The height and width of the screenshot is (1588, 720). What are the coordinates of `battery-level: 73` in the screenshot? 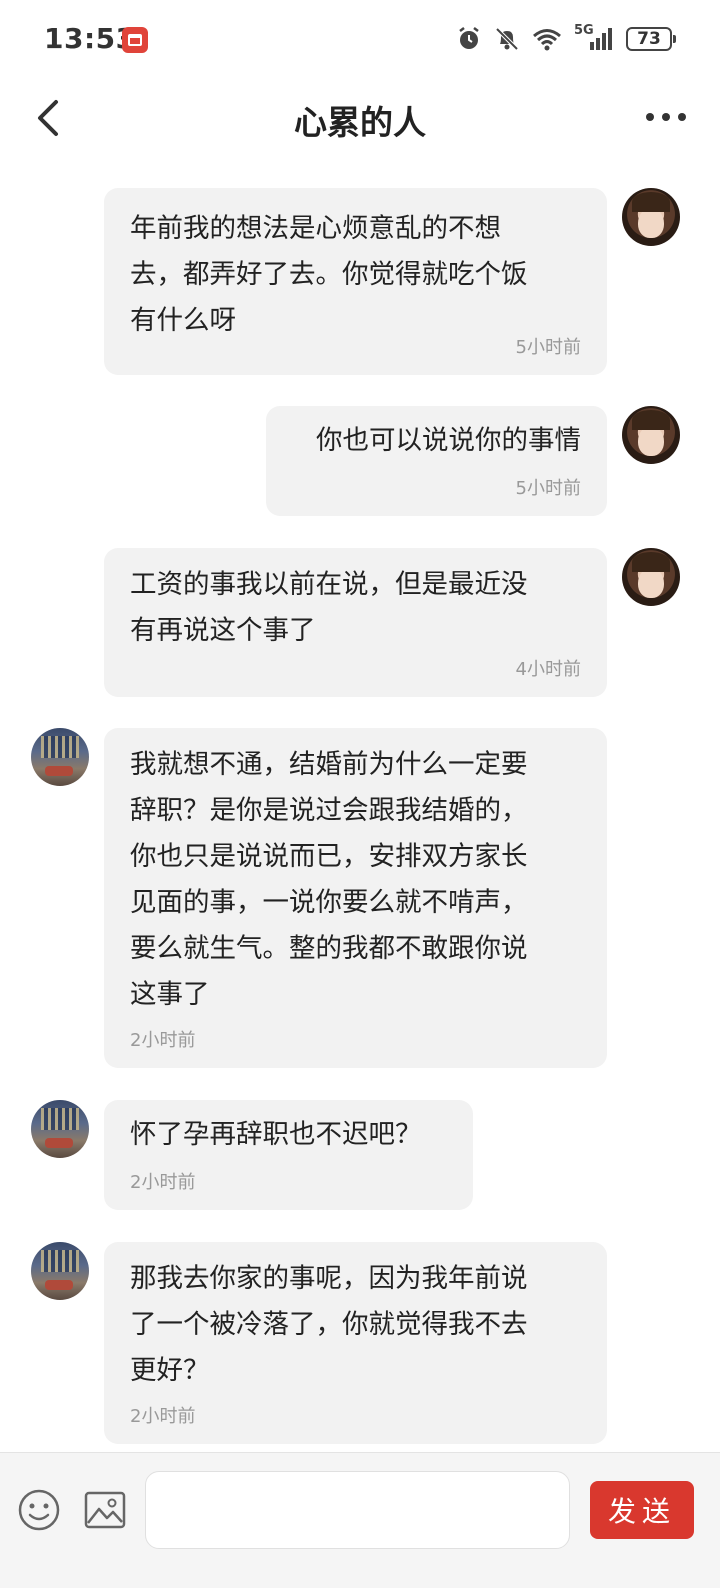 It's located at (649, 39).